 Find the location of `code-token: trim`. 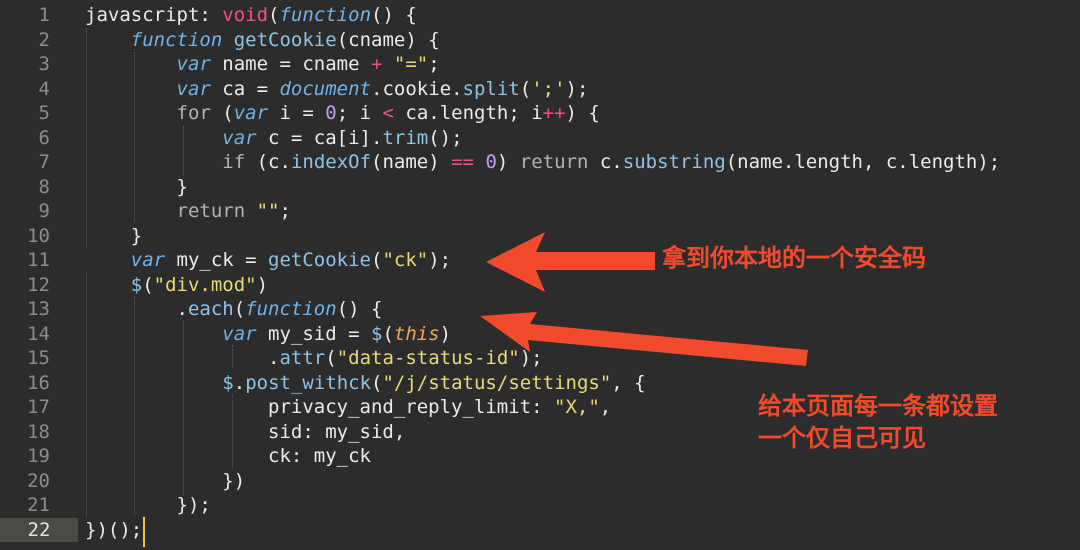

code-token: trim is located at coordinates (405, 137).